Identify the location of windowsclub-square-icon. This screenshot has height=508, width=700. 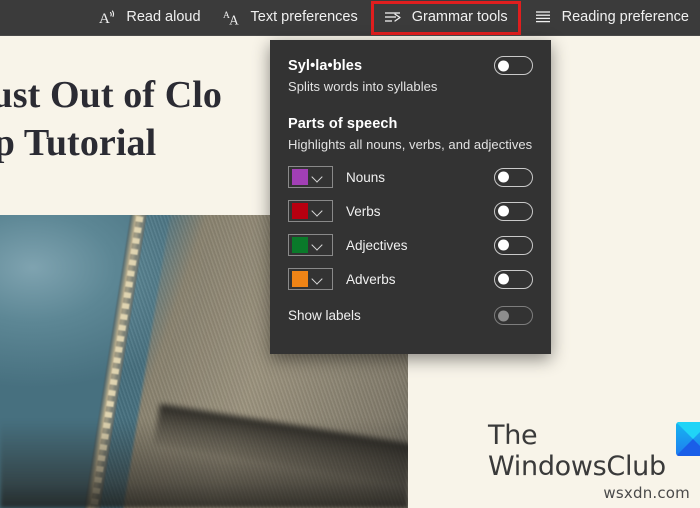
(687, 439).